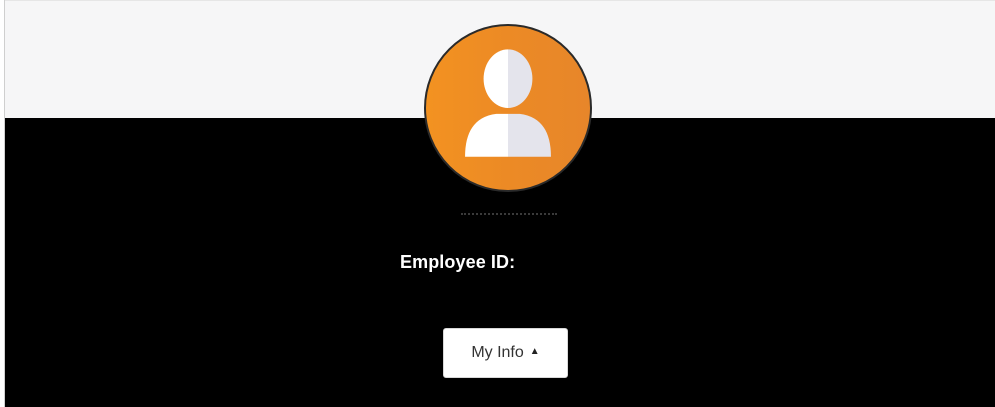 The image size is (995, 407). I want to click on caret-up-icon: ▲, so click(534, 351).